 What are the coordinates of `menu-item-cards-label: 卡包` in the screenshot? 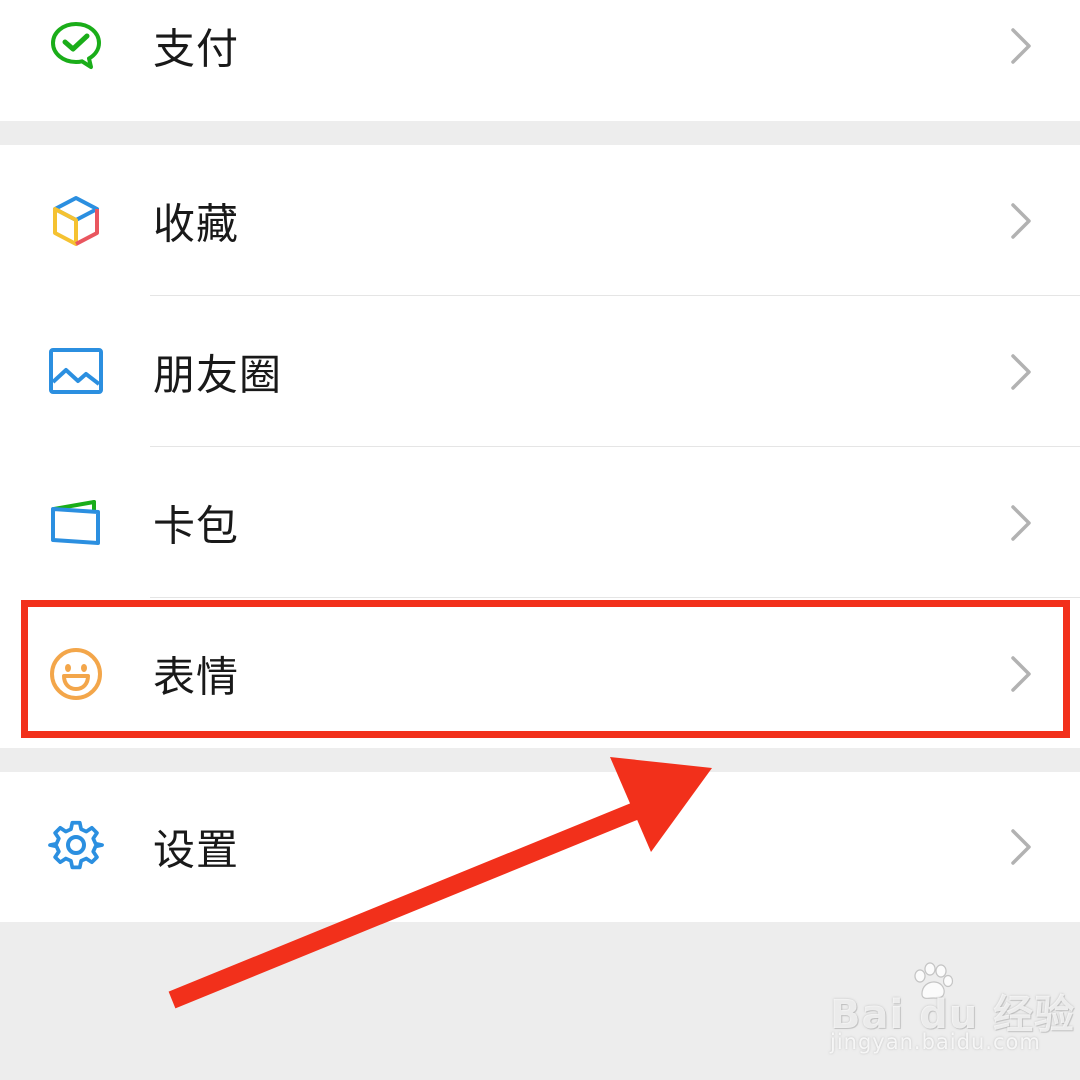 It's located at (196, 525).